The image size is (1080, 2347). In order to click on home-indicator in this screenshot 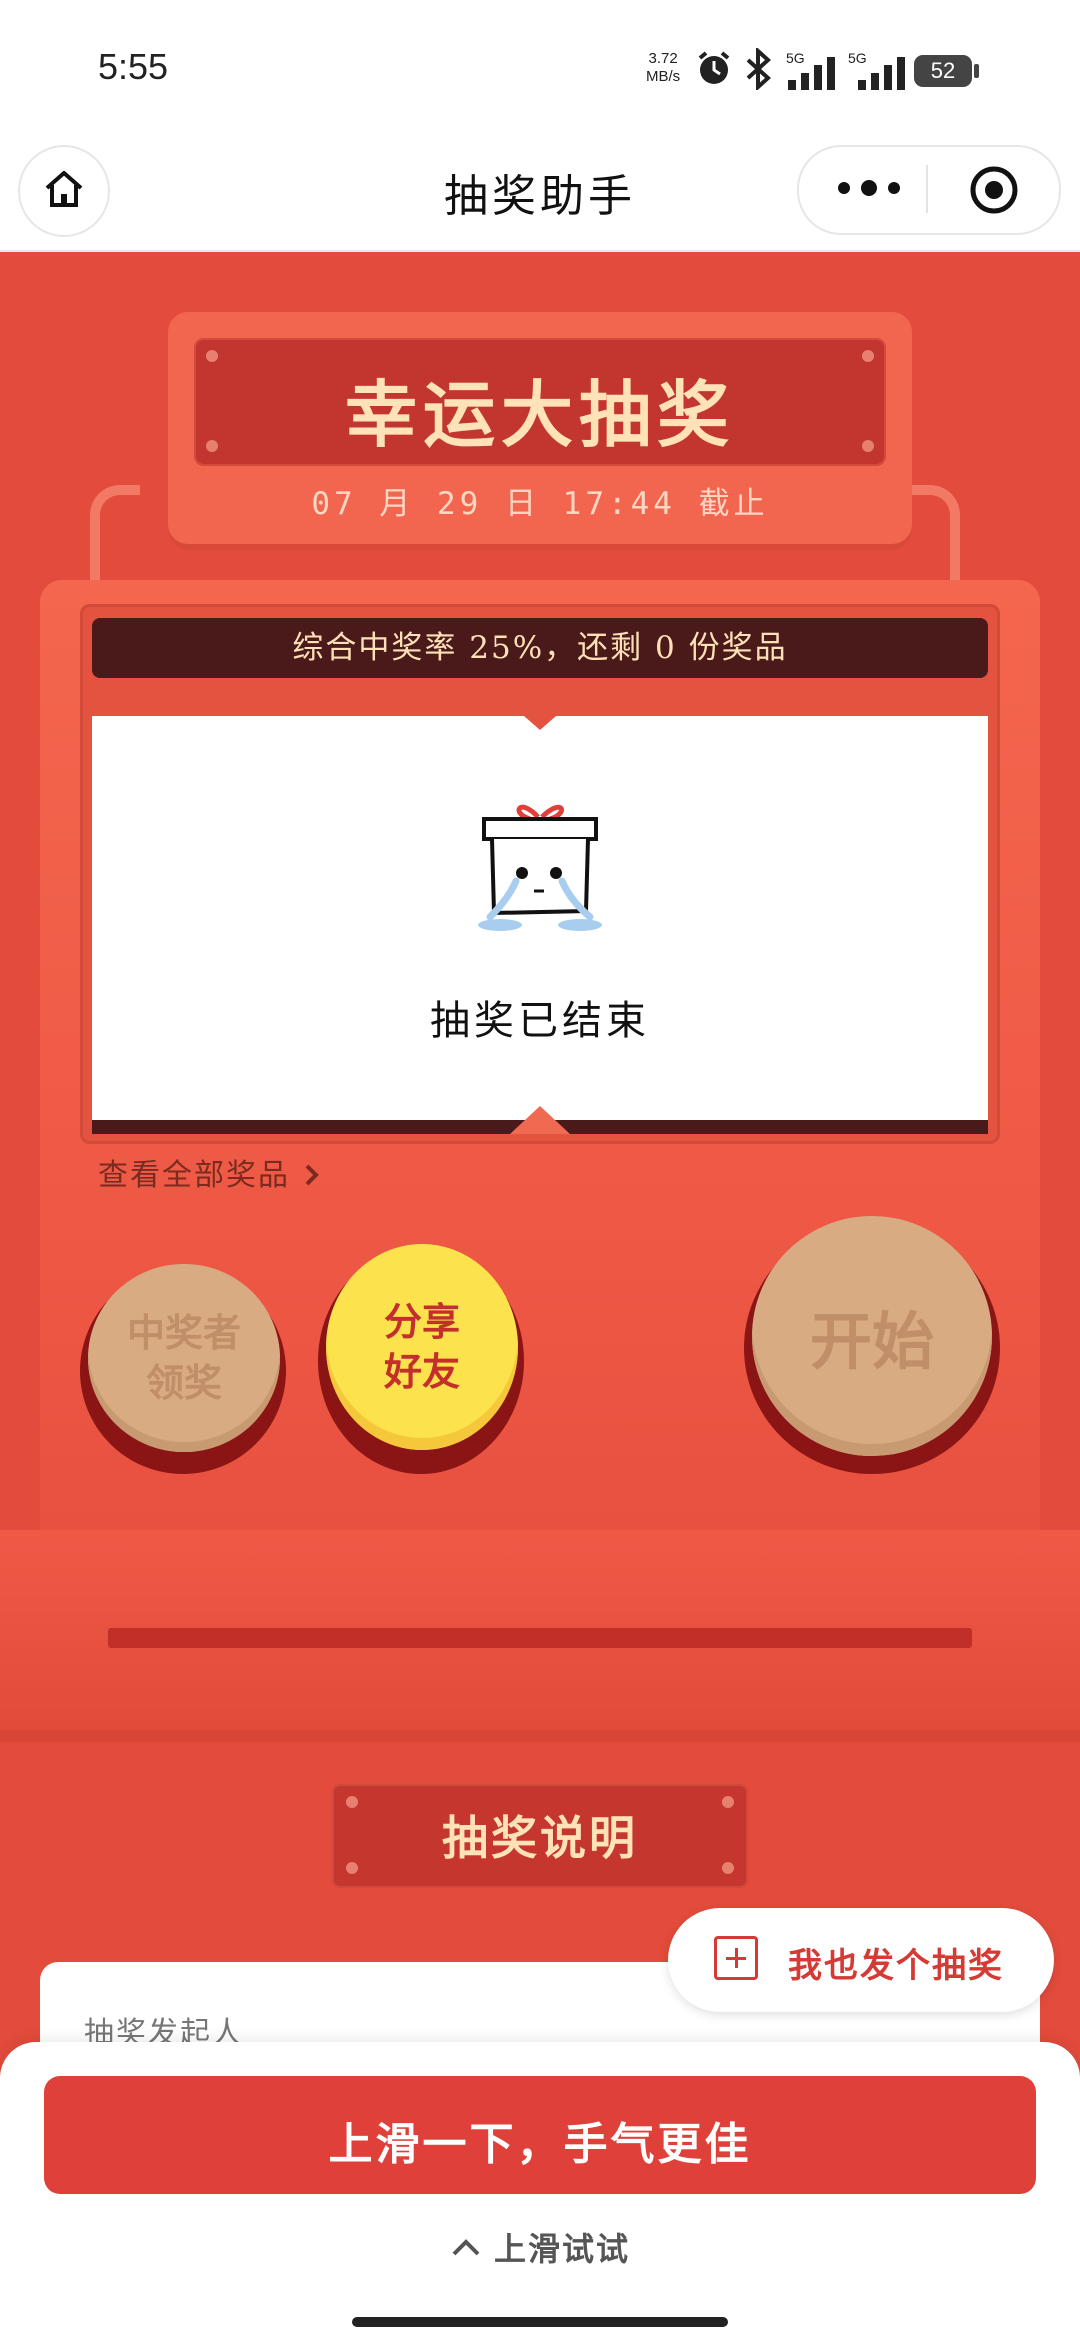, I will do `click(540, 2322)`.